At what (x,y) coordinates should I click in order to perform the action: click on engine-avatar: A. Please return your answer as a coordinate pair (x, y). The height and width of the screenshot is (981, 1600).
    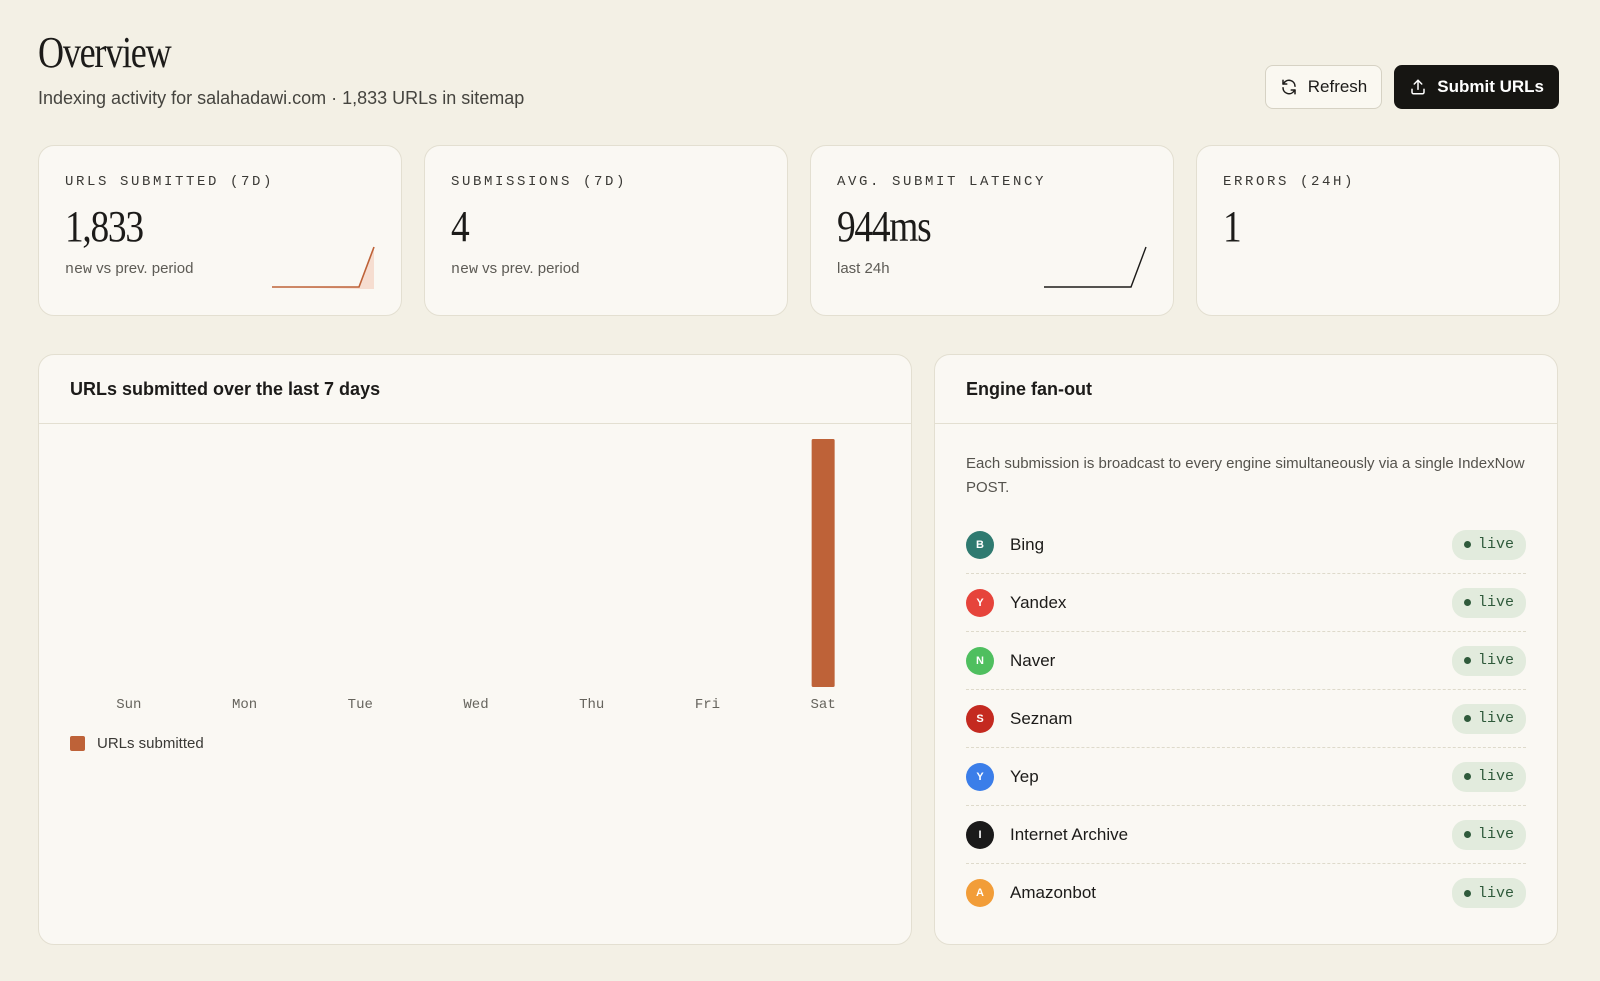
    Looking at the image, I should click on (980, 893).